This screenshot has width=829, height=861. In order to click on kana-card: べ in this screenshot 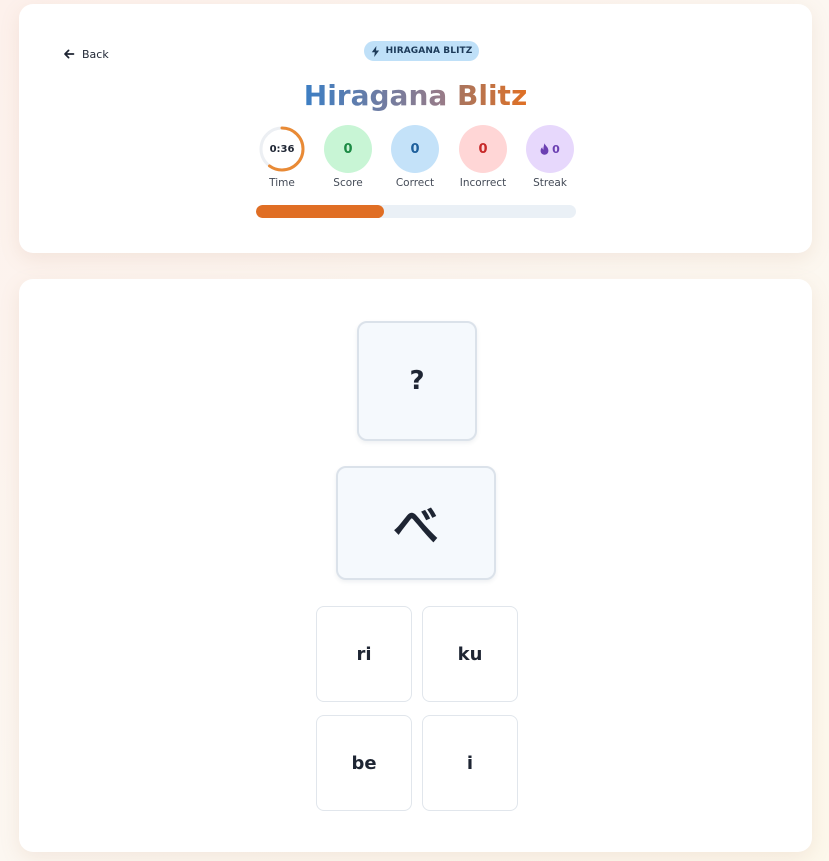, I will do `click(416, 523)`.